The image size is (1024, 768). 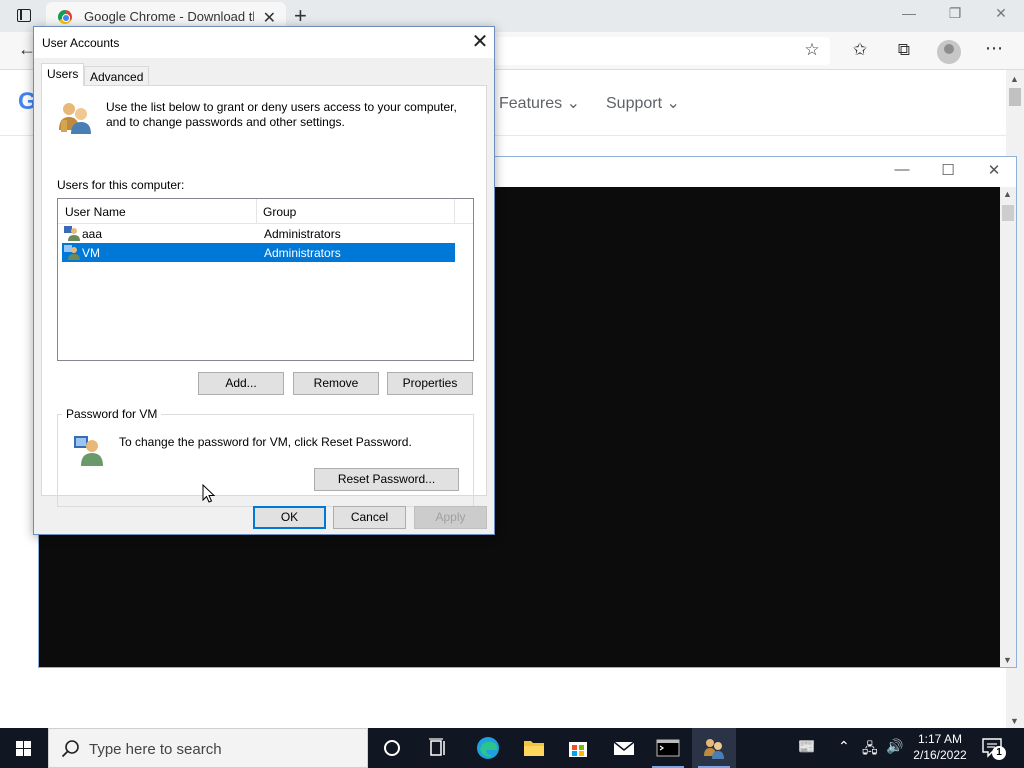 I want to click on user-password-icon, so click(x=88, y=451).